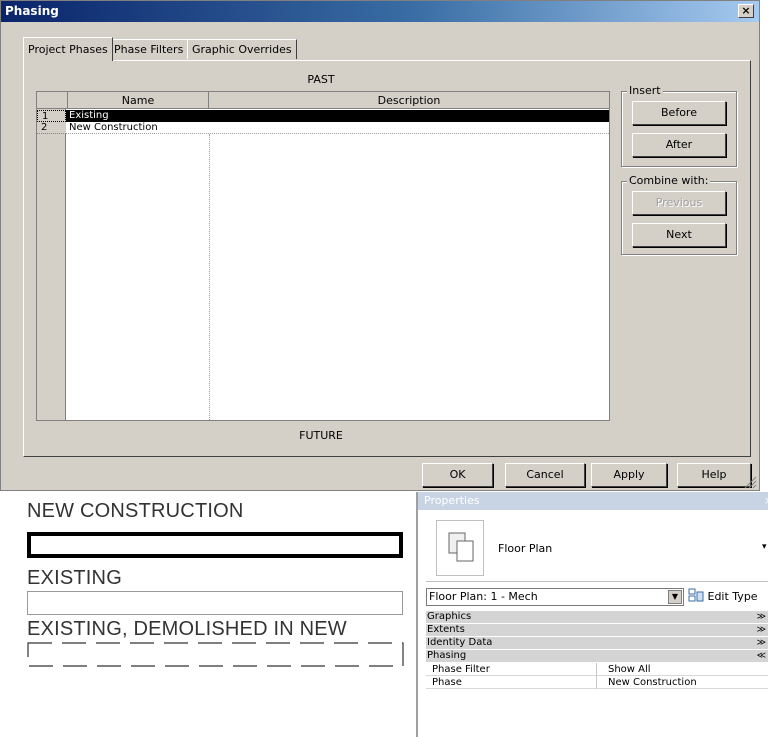  What do you see at coordinates (321, 435) in the screenshot?
I see `future-label: FUTURE` at bounding box center [321, 435].